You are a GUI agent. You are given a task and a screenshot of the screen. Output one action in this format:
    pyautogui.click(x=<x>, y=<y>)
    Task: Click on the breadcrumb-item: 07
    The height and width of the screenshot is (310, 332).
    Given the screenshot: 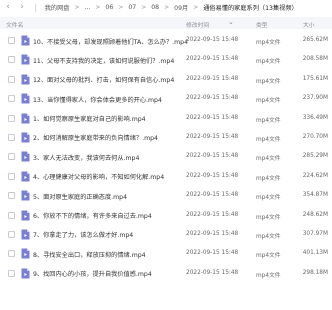 What is the action you would take?
    pyautogui.click(x=132, y=7)
    